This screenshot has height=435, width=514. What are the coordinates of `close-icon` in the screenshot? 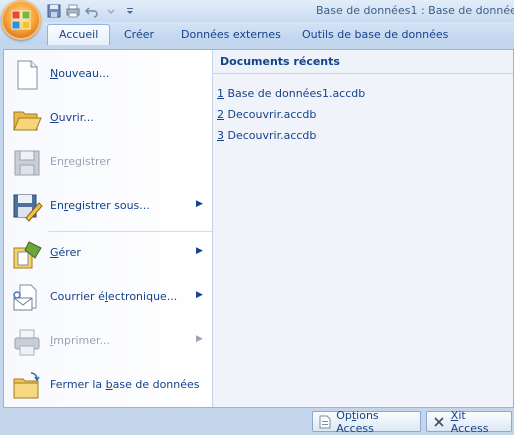 It's located at (439, 422).